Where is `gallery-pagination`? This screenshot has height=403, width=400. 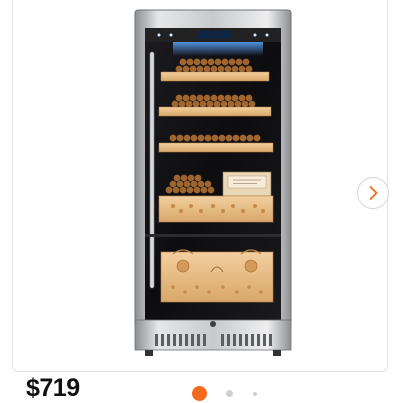
gallery-pagination is located at coordinates (232, 393).